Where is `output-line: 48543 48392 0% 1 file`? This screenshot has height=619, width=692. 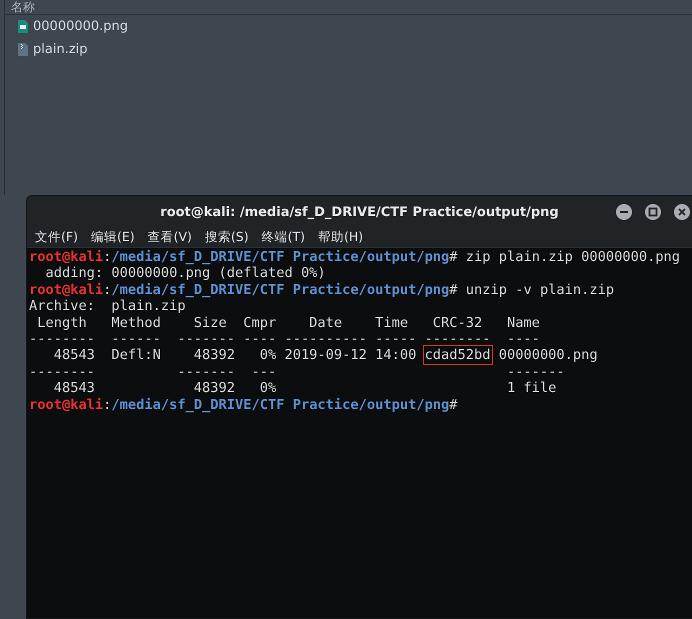
output-line: 48543 48392 0% 1 file is located at coordinates (305, 388).